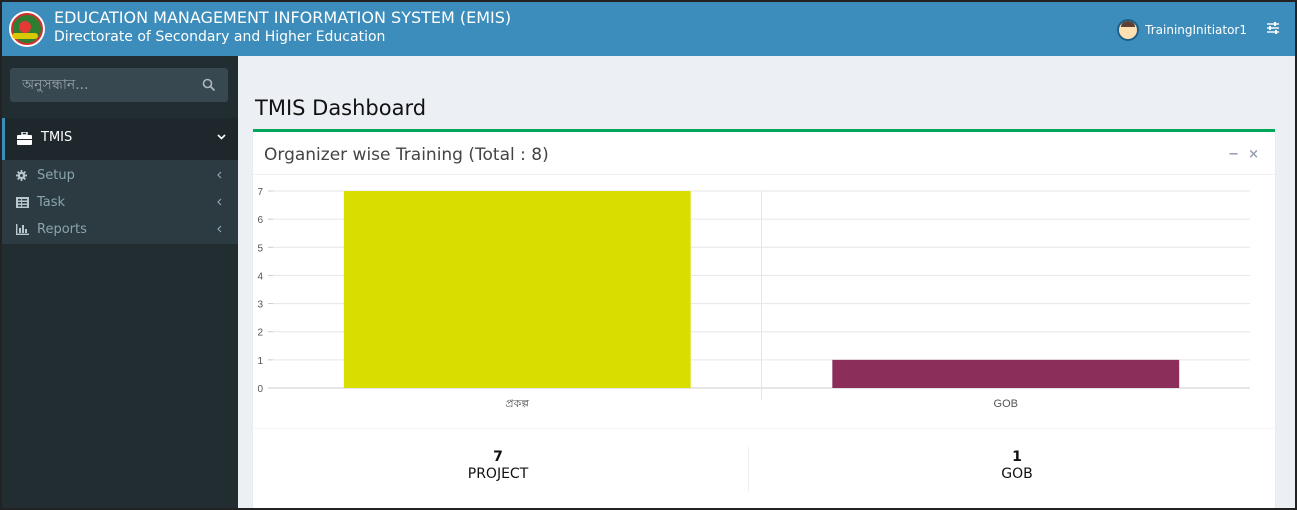  What do you see at coordinates (517, 404) in the screenshot?
I see `x-tick-label: প্রকল্প` at bounding box center [517, 404].